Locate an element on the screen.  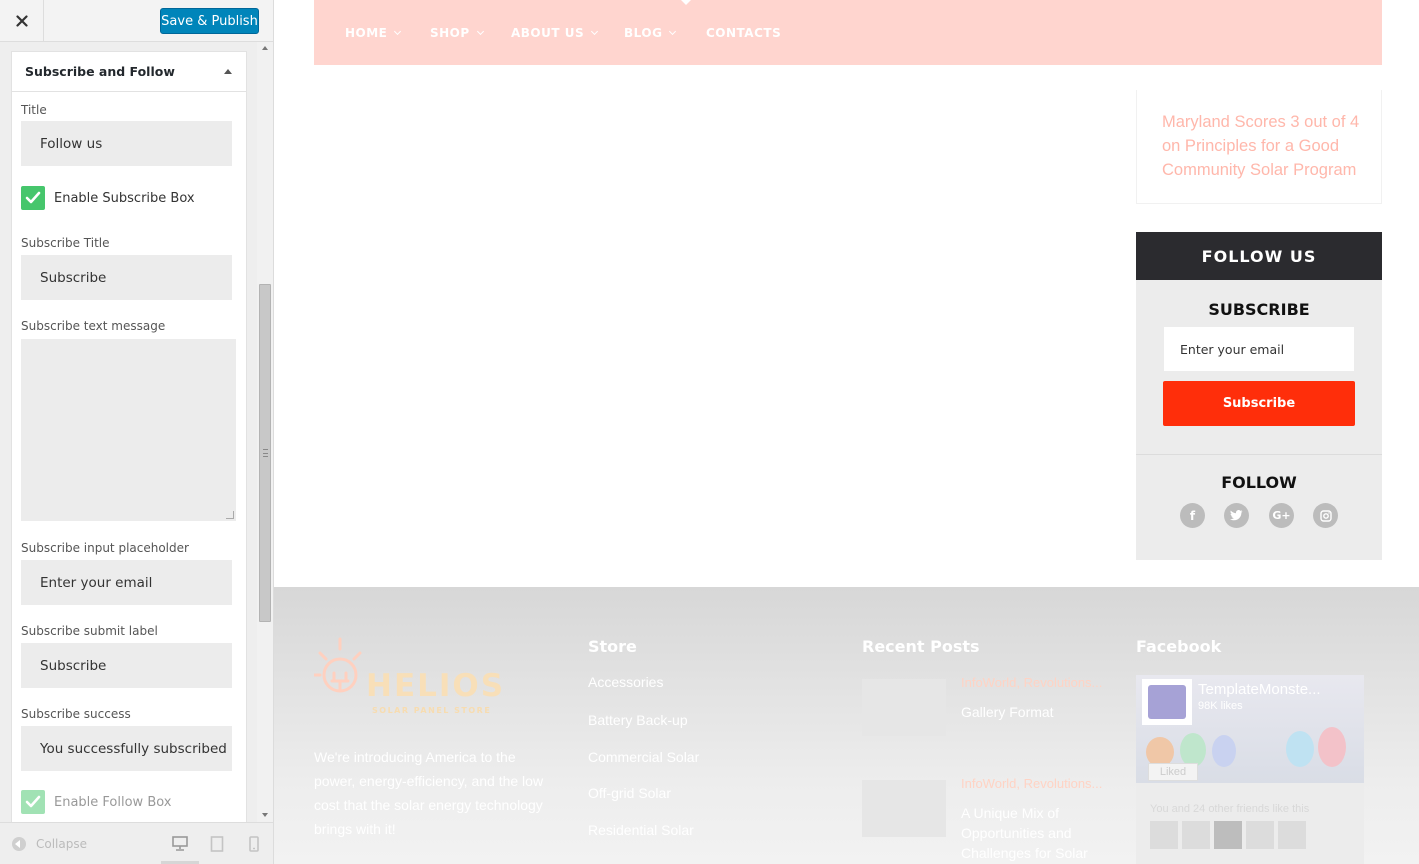
collapse-arrow-icon is located at coordinates (228, 71).